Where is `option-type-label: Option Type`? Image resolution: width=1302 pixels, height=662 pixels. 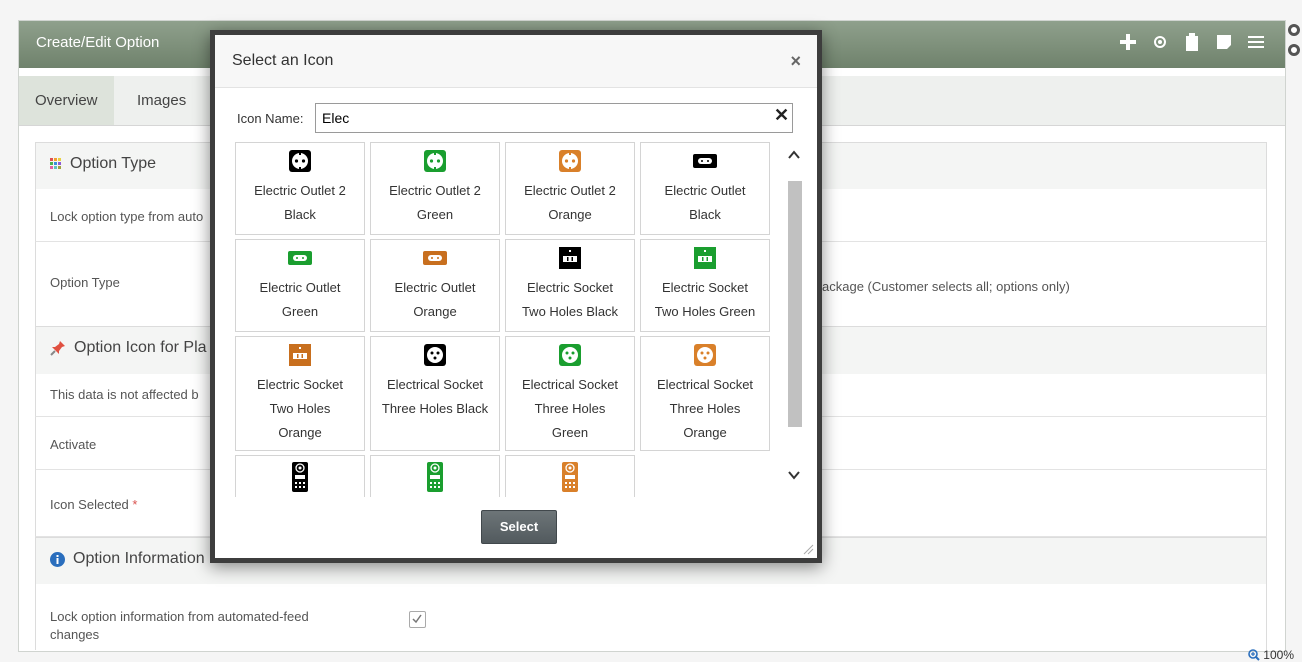
option-type-label: Option Type is located at coordinates (85, 282).